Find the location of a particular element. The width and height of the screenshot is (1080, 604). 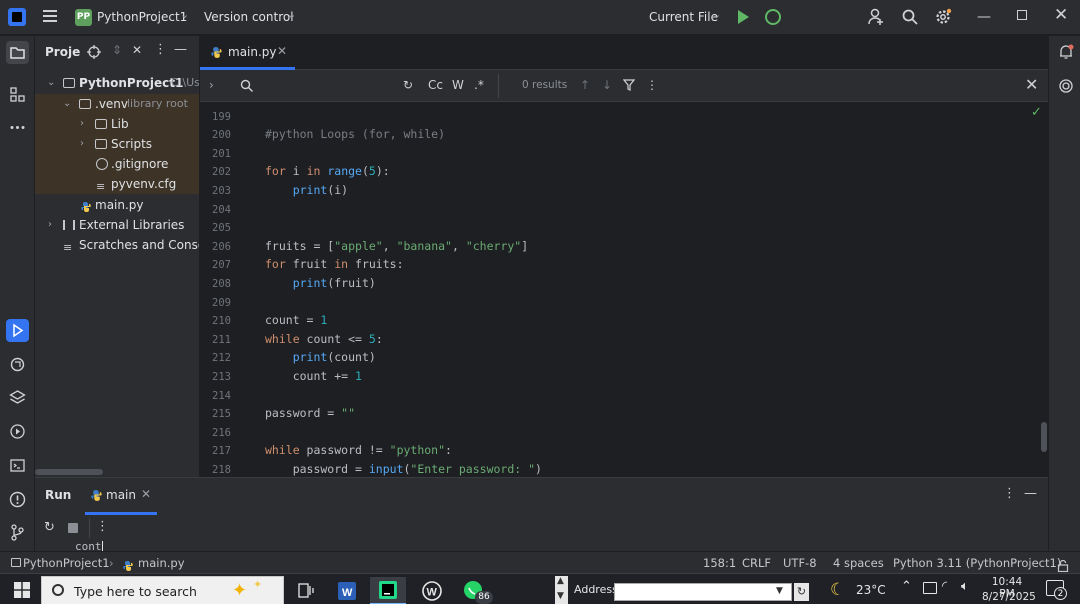

debug-button is located at coordinates (773, 17).